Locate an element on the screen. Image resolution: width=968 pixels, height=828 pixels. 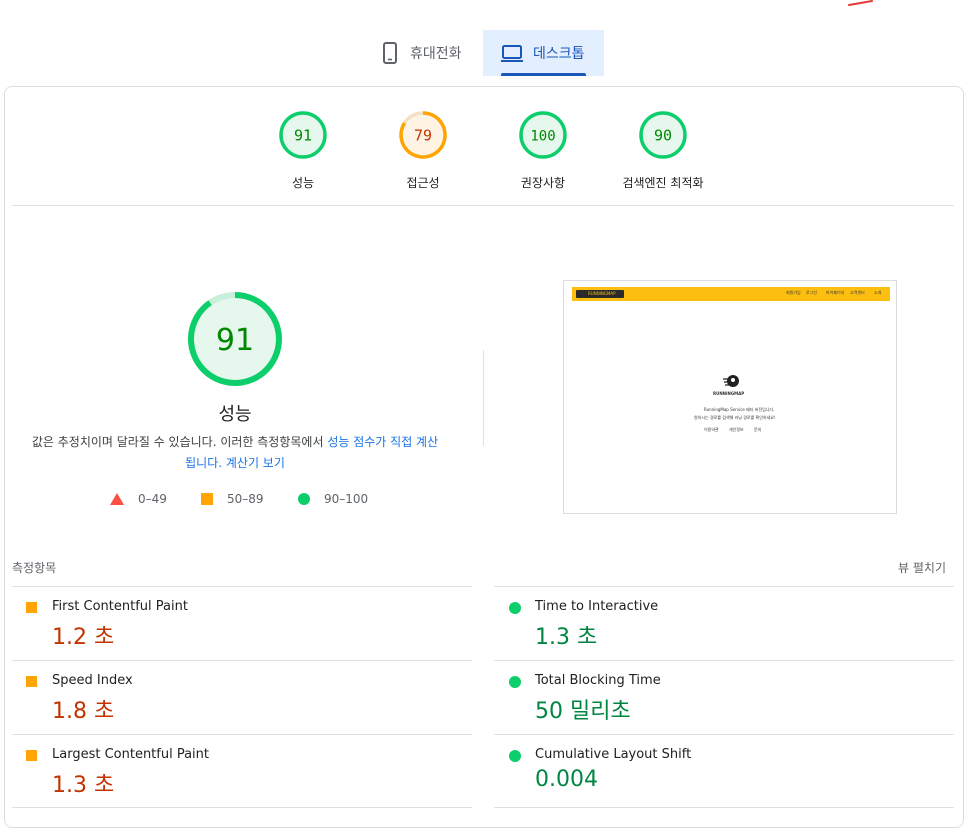
smartphone-icon is located at coordinates (390, 53).